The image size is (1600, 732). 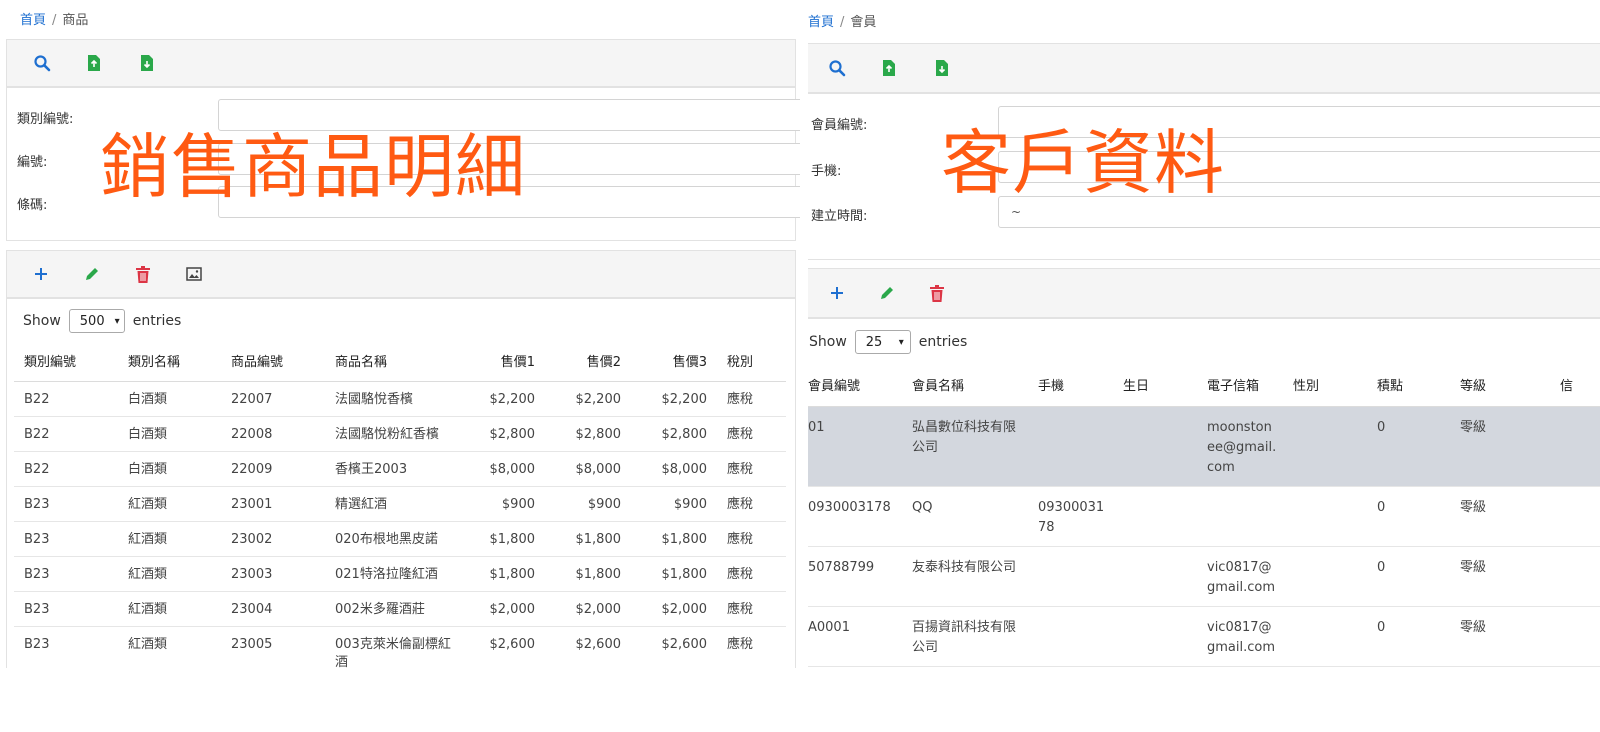 What do you see at coordinates (273, 574) in the screenshot?
I see `table-cell: 23003` at bounding box center [273, 574].